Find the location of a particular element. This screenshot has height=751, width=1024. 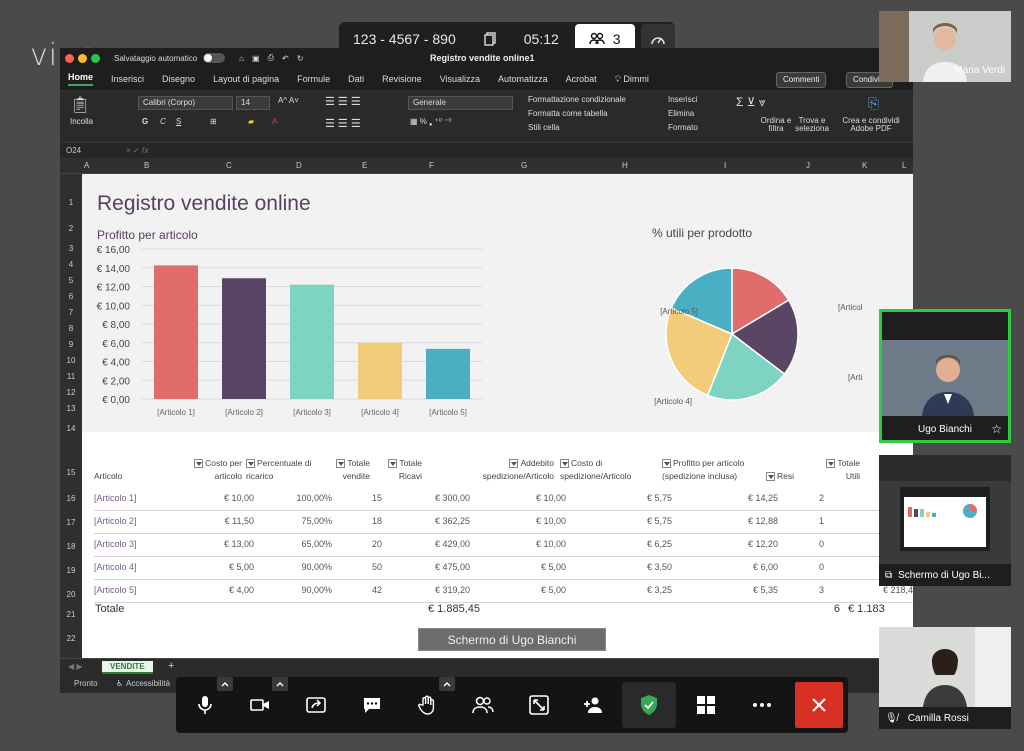

fill-color-icon: ▰ is located at coordinates (251, 121).